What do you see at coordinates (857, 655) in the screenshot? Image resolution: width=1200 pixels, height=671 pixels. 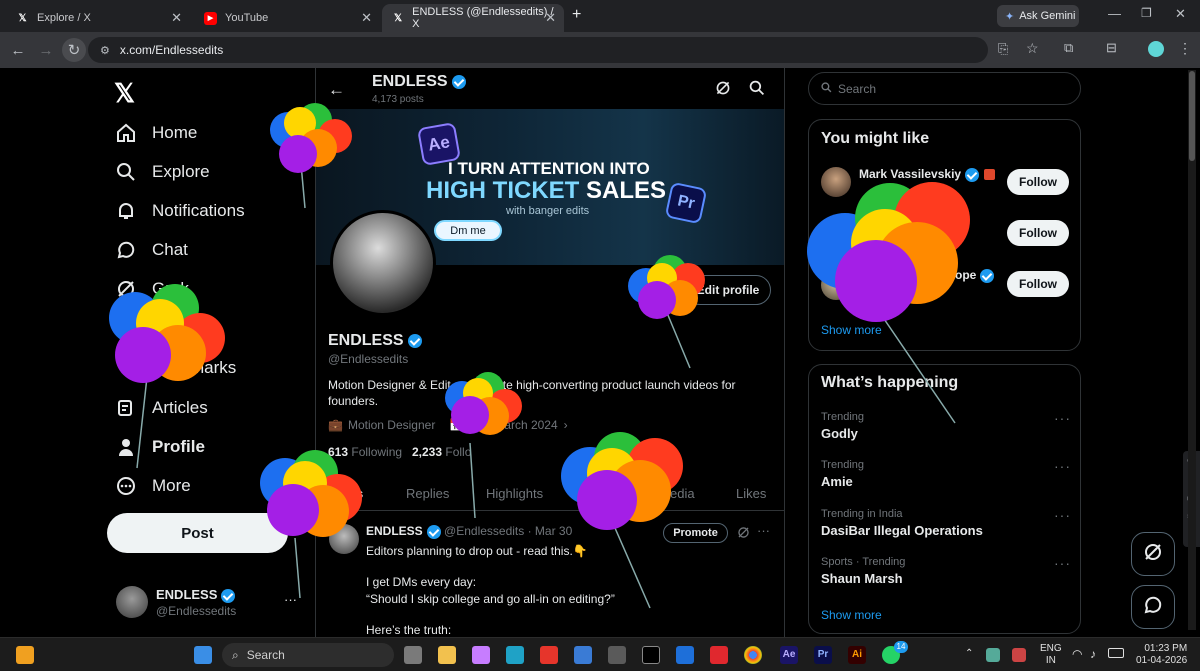 I see `illustrator-icon: Ai` at bounding box center [857, 655].